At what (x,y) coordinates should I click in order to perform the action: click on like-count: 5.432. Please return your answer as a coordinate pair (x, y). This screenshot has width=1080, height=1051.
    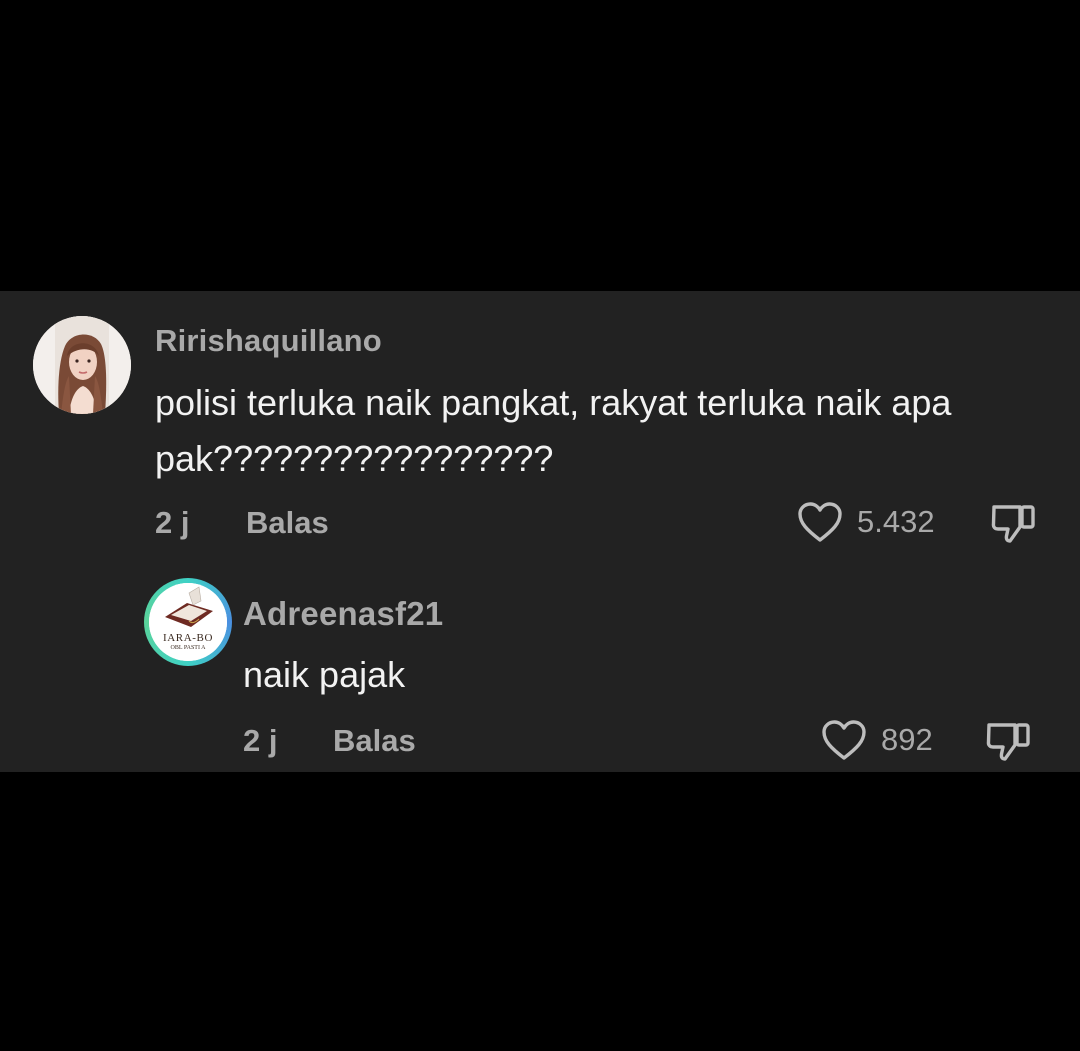
    Looking at the image, I should click on (896, 521).